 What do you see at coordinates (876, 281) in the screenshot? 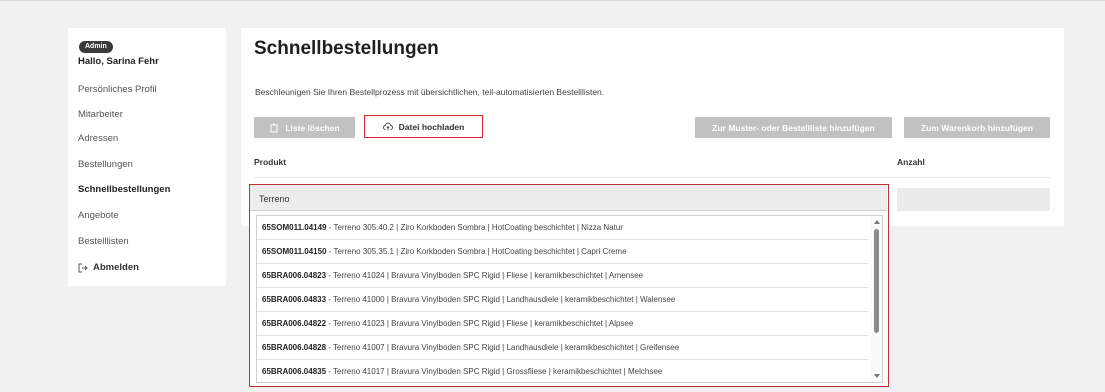
I see `scrollbar-thumb` at bounding box center [876, 281].